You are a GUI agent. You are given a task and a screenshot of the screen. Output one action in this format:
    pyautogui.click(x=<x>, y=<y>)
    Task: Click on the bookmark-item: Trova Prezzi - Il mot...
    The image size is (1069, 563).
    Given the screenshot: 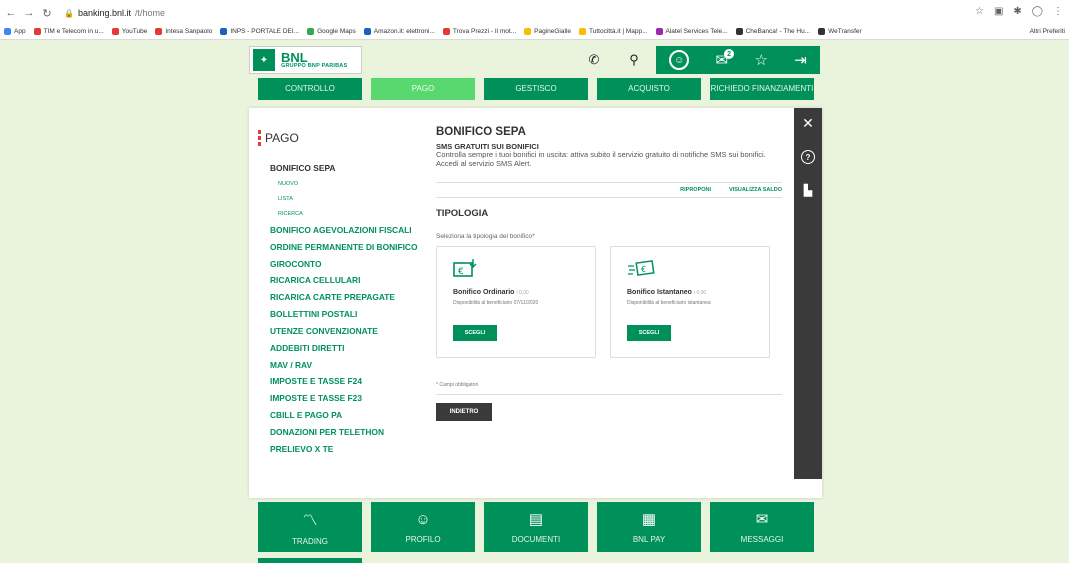 What is the action you would take?
    pyautogui.click(x=479, y=31)
    